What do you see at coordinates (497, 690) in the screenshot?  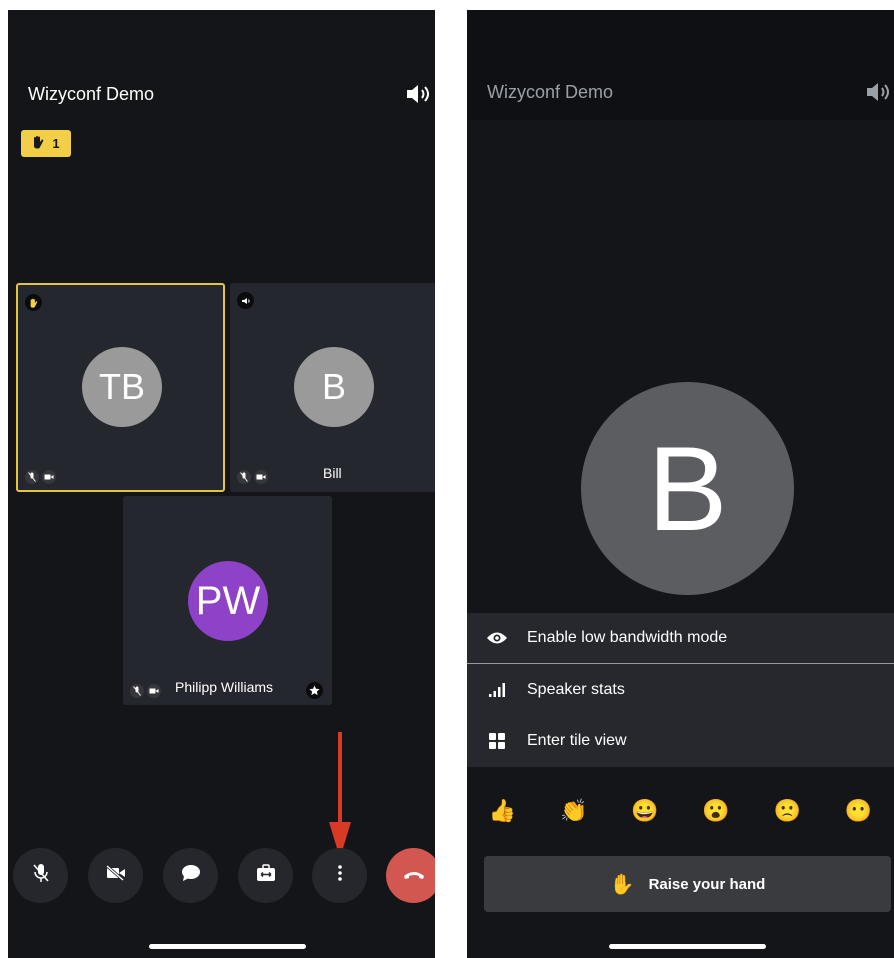 I see `signal-bars-icon` at bounding box center [497, 690].